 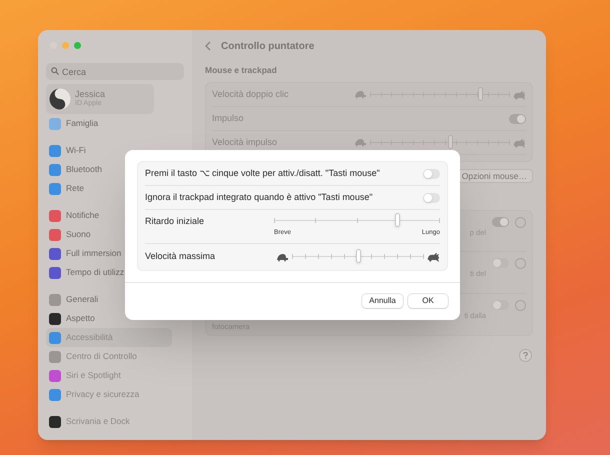 I want to click on setting-label: Velocità impulso, so click(x=245, y=142).